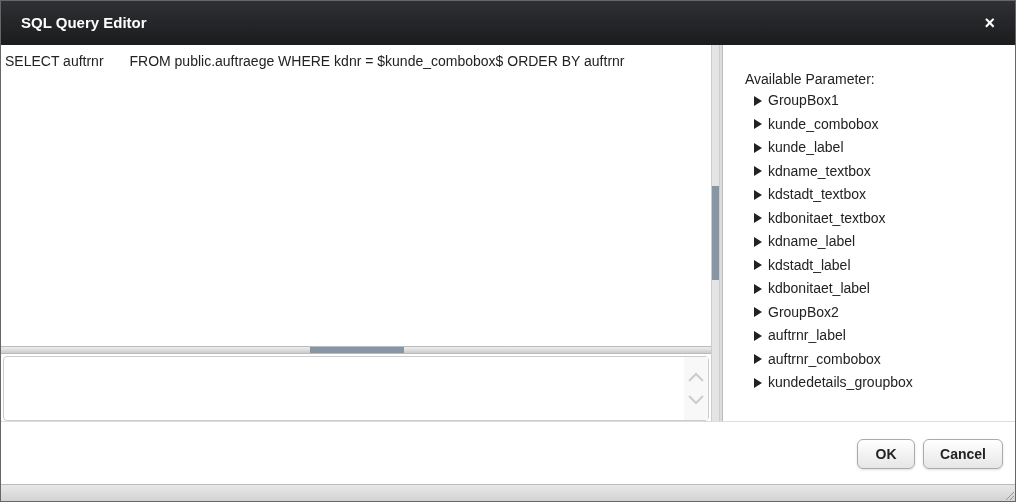 Image resolution: width=1016 pixels, height=502 pixels. What do you see at coordinates (880, 171) in the screenshot?
I see `tree-item: kdname_textbox` at bounding box center [880, 171].